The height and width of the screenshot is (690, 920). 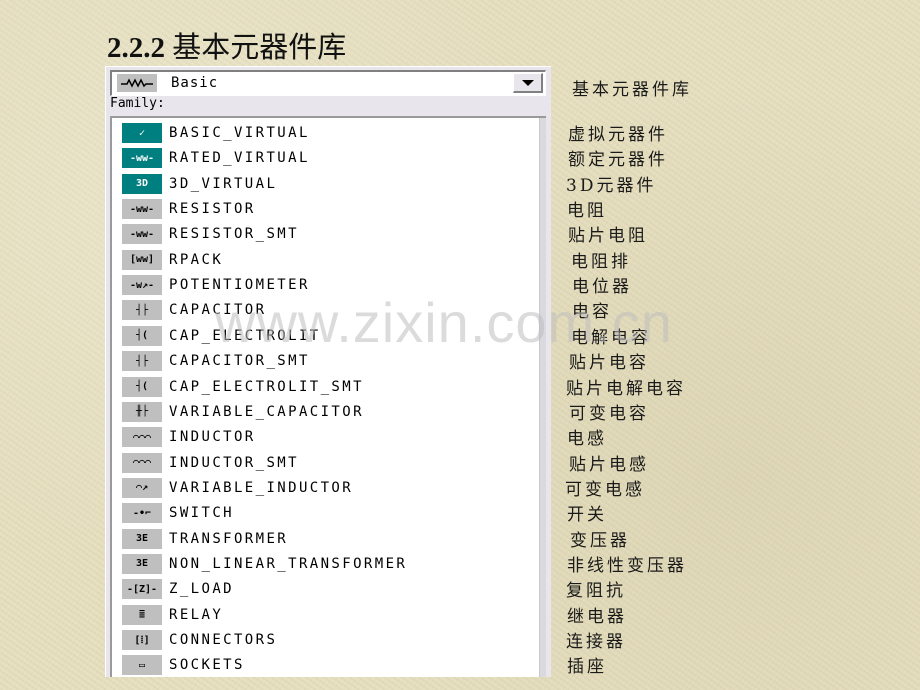 What do you see at coordinates (597, 616) in the screenshot?
I see `family-annotation: 继电器` at bounding box center [597, 616].